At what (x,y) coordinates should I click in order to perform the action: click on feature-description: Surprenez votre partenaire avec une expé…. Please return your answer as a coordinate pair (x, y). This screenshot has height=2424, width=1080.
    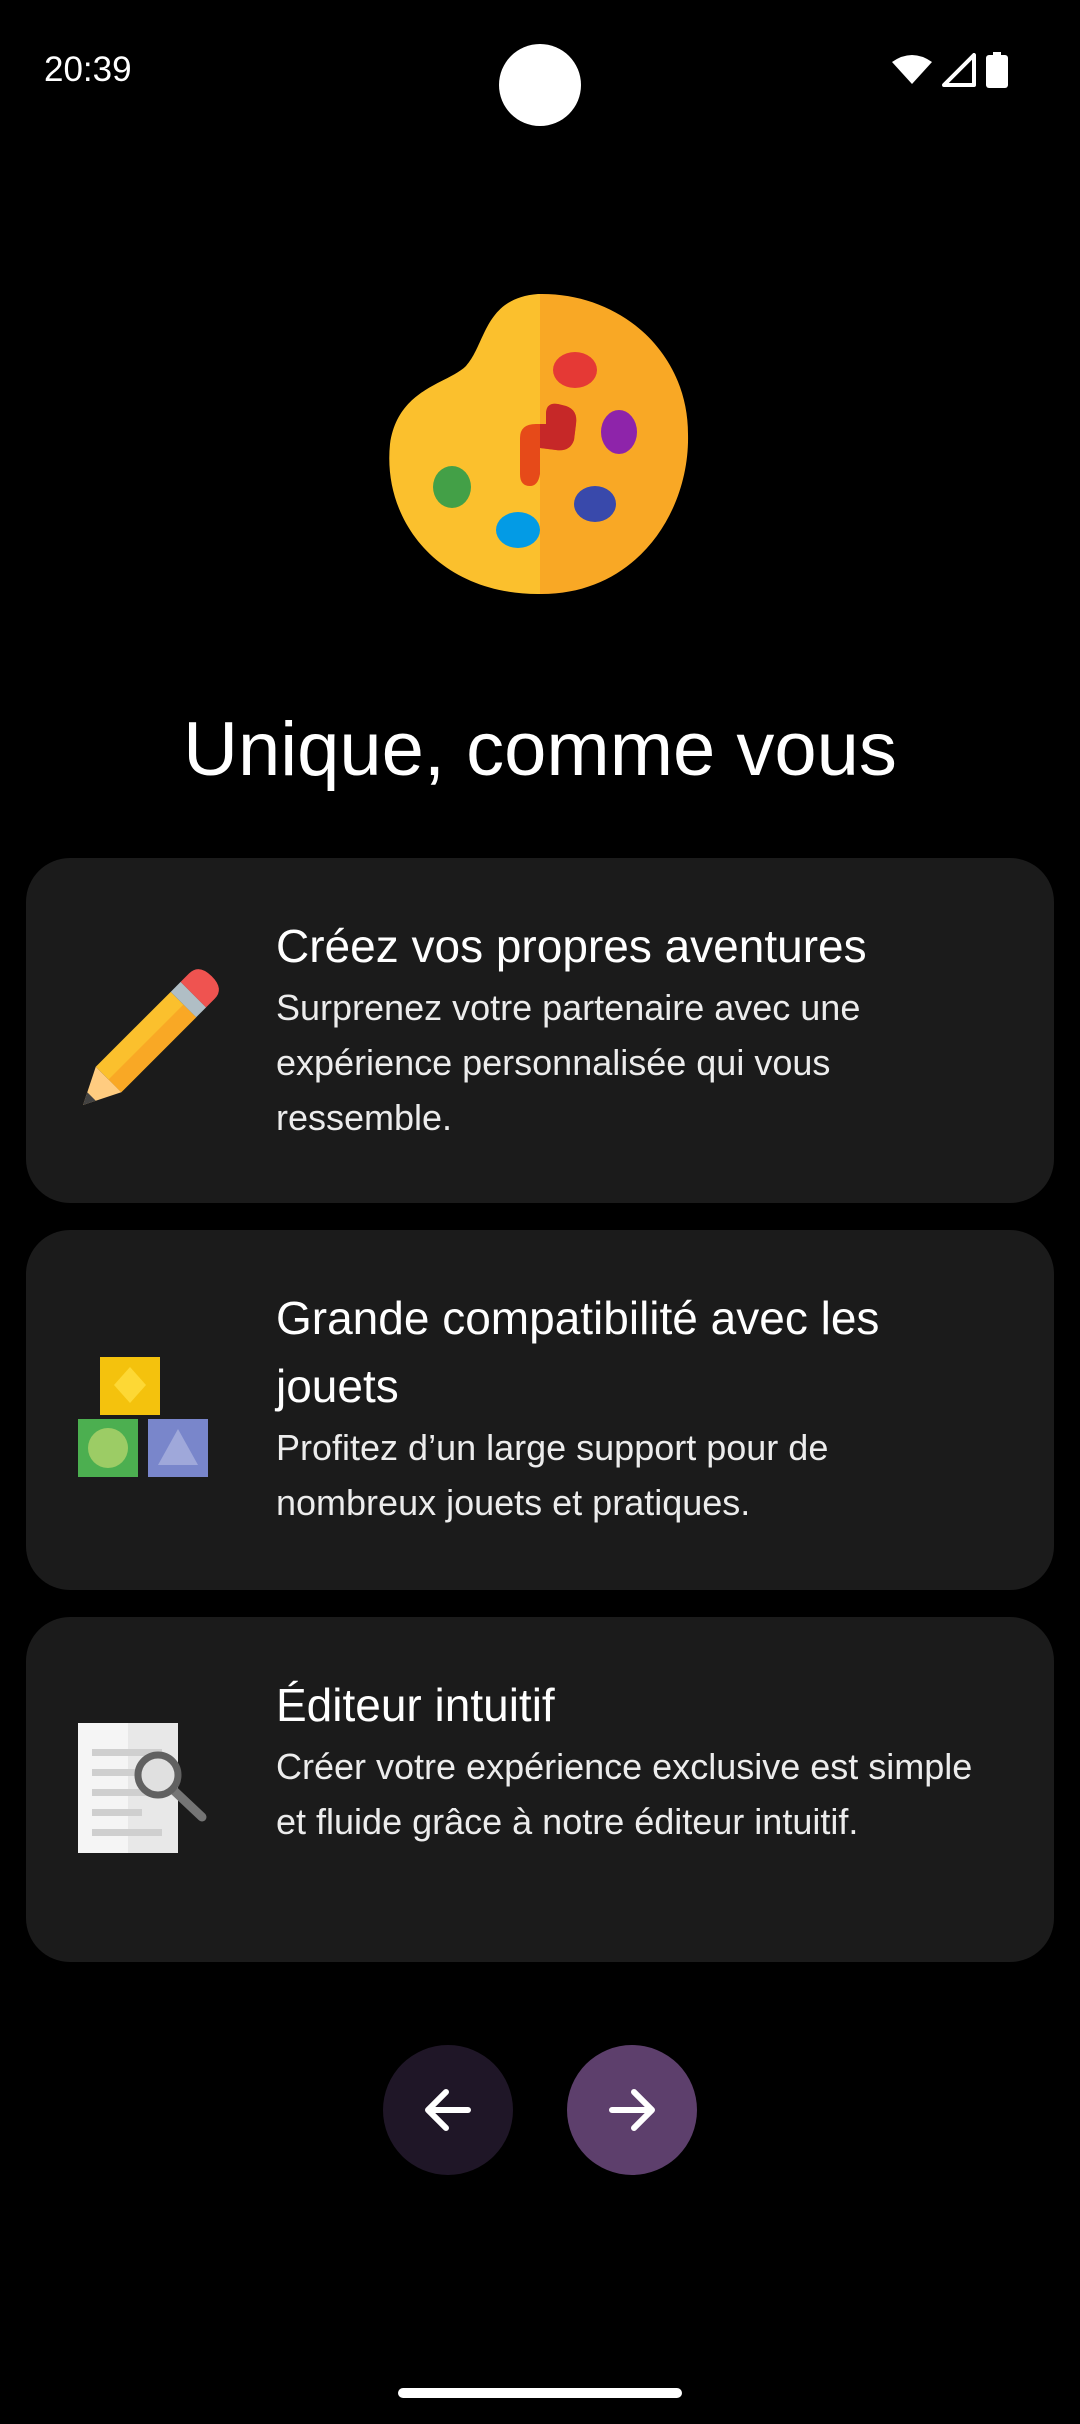
    Looking at the image, I should click on (568, 1062).